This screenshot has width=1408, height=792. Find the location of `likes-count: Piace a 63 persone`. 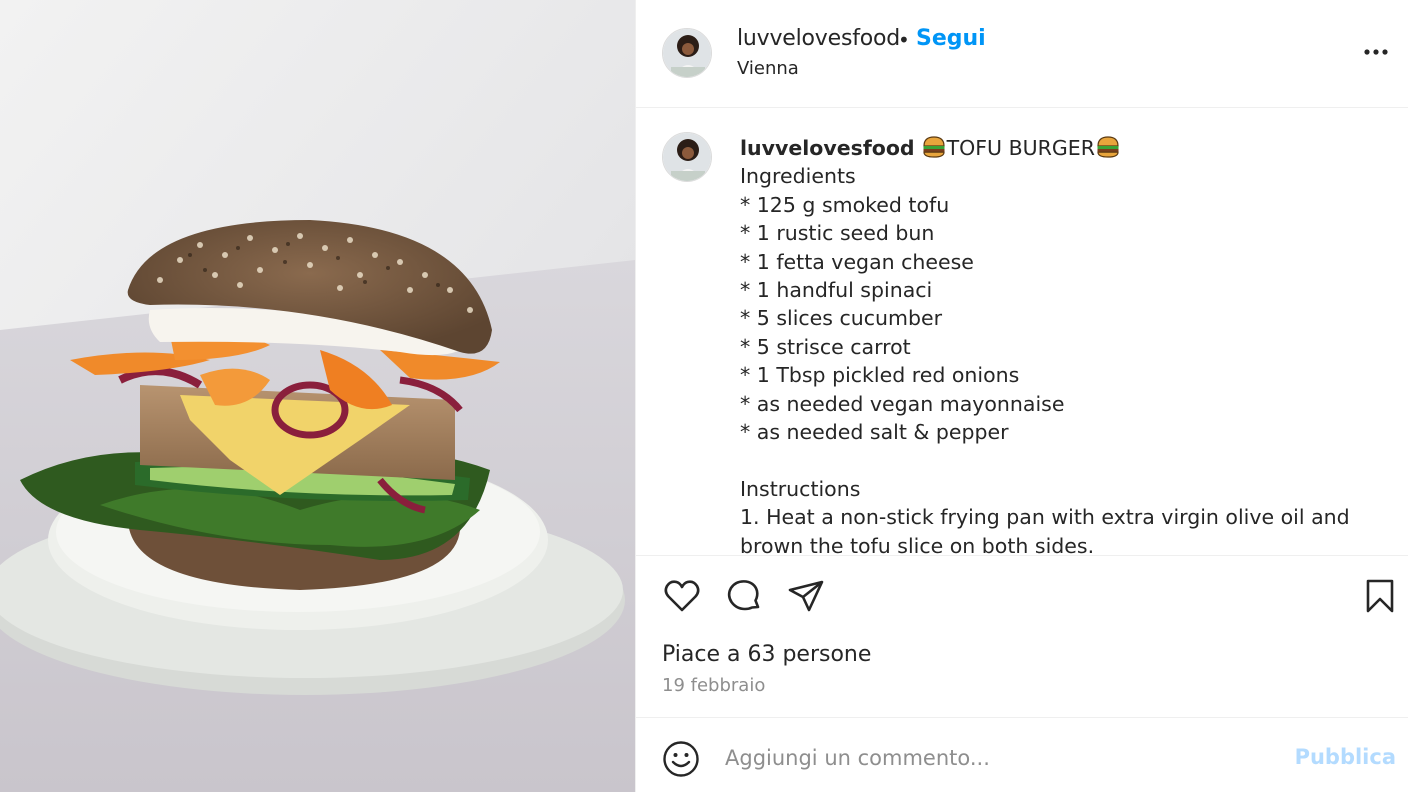

likes-count: Piace a 63 persone is located at coordinates (766, 654).